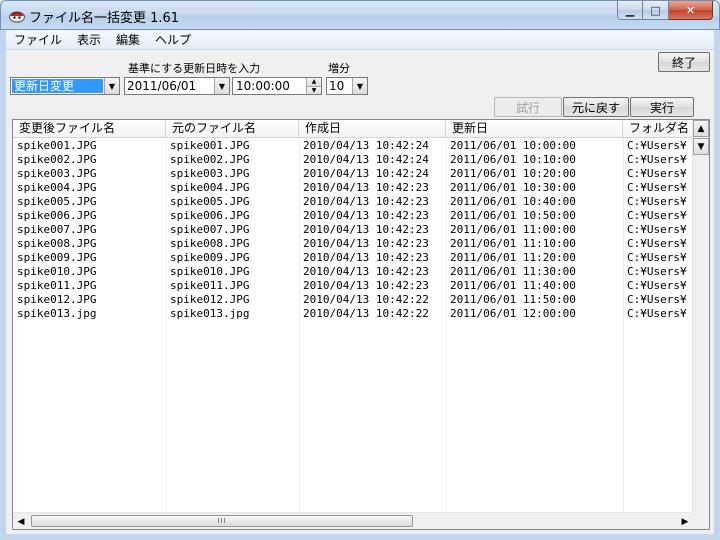 The width and height of the screenshot is (720, 540). Describe the element at coordinates (21, 521) in the screenshot. I see `scroll-left-icon: ◀` at that location.